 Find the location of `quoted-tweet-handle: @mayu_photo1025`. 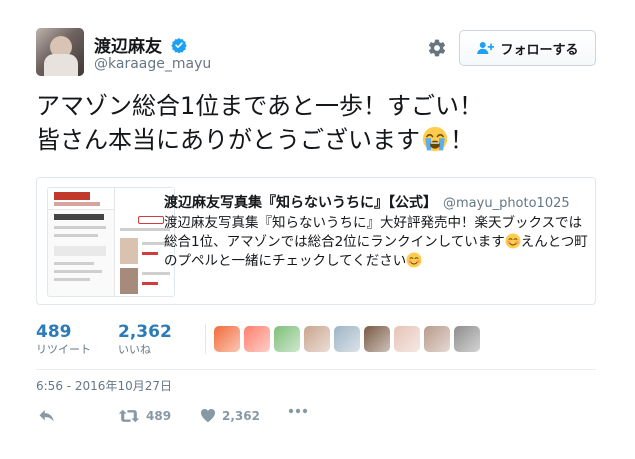

quoted-tweet-handle: @mayu_photo1025 is located at coordinates (506, 203).